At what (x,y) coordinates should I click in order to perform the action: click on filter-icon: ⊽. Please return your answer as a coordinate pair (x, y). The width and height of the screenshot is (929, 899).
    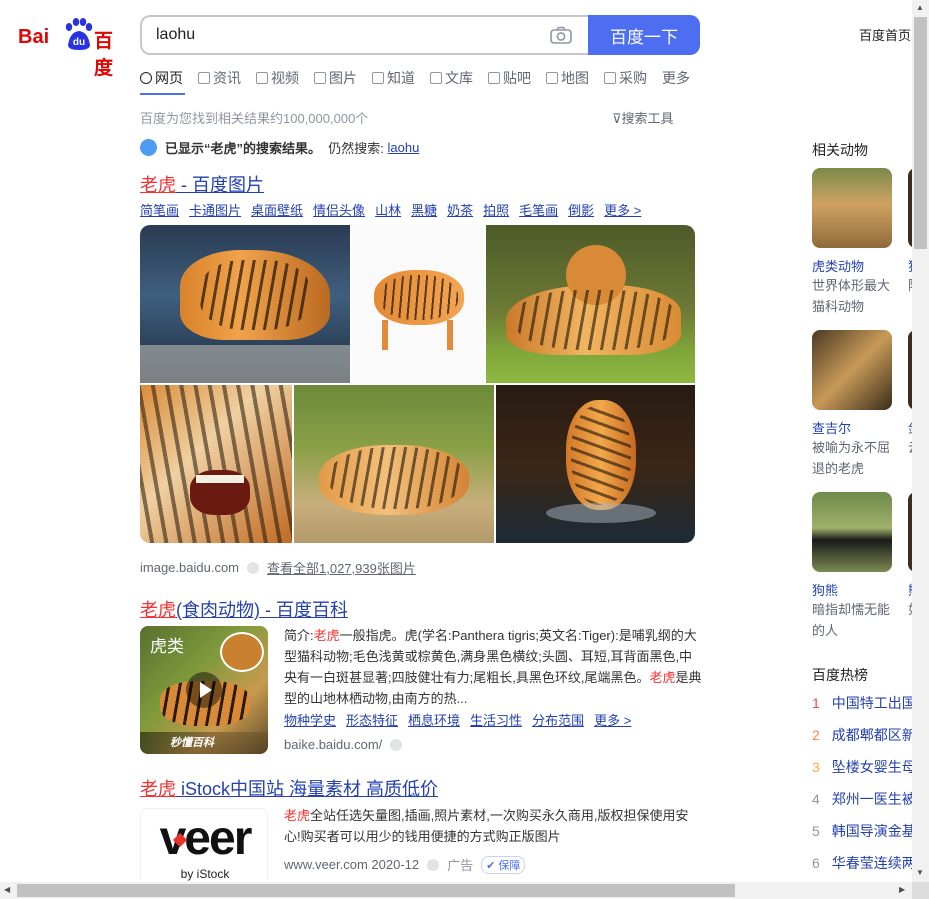
    Looking at the image, I should click on (617, 118).